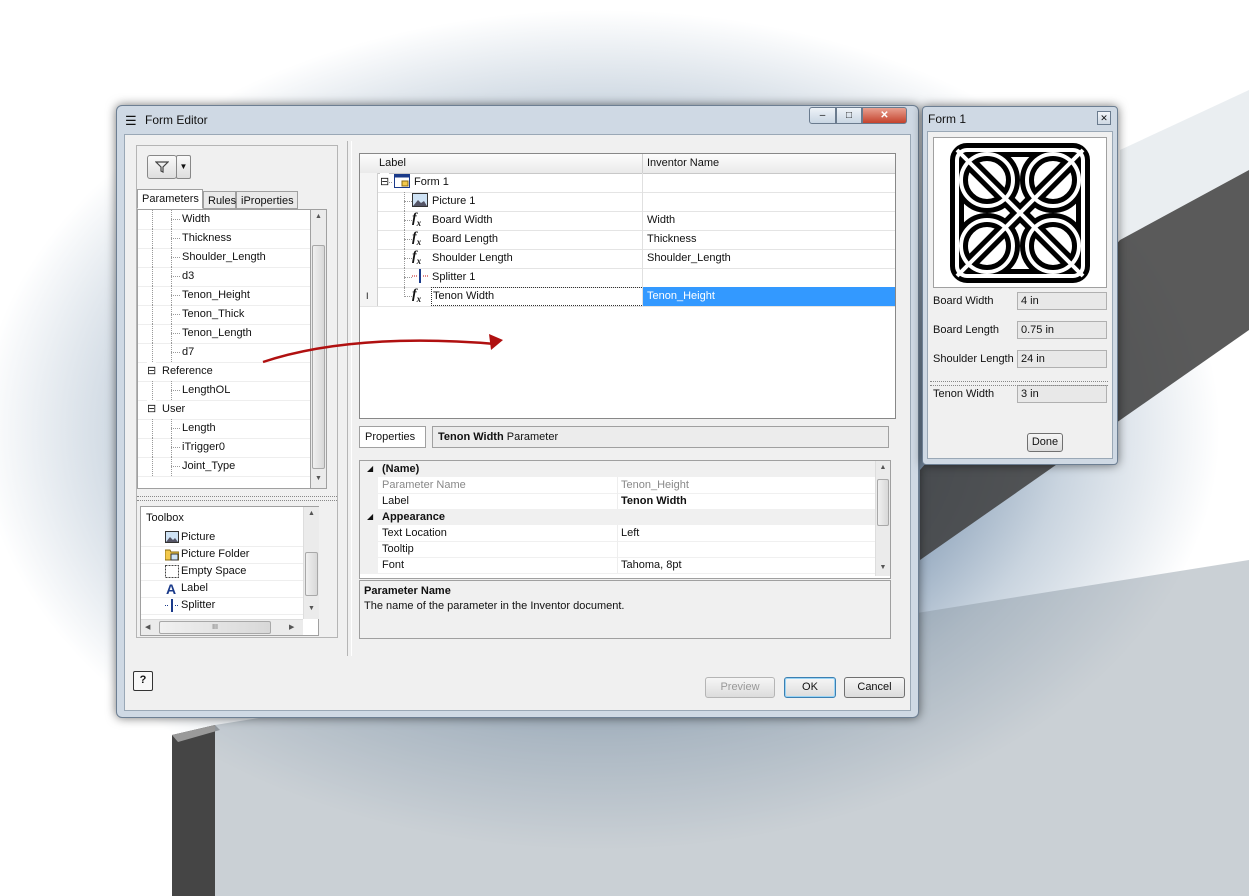 This screenshot has height=896, width=1249. I want to click on toolbox-hscrollbar: ◀ III ▶, so click(222, 627).